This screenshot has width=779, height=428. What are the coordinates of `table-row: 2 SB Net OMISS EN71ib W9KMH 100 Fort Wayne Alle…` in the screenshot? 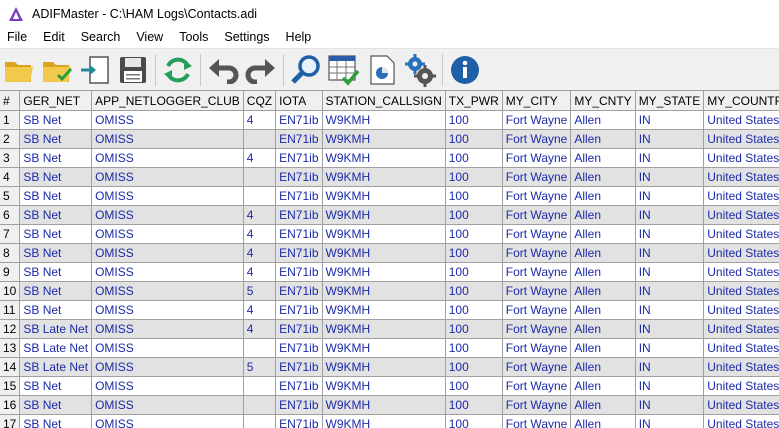 It's located at (389, 139).